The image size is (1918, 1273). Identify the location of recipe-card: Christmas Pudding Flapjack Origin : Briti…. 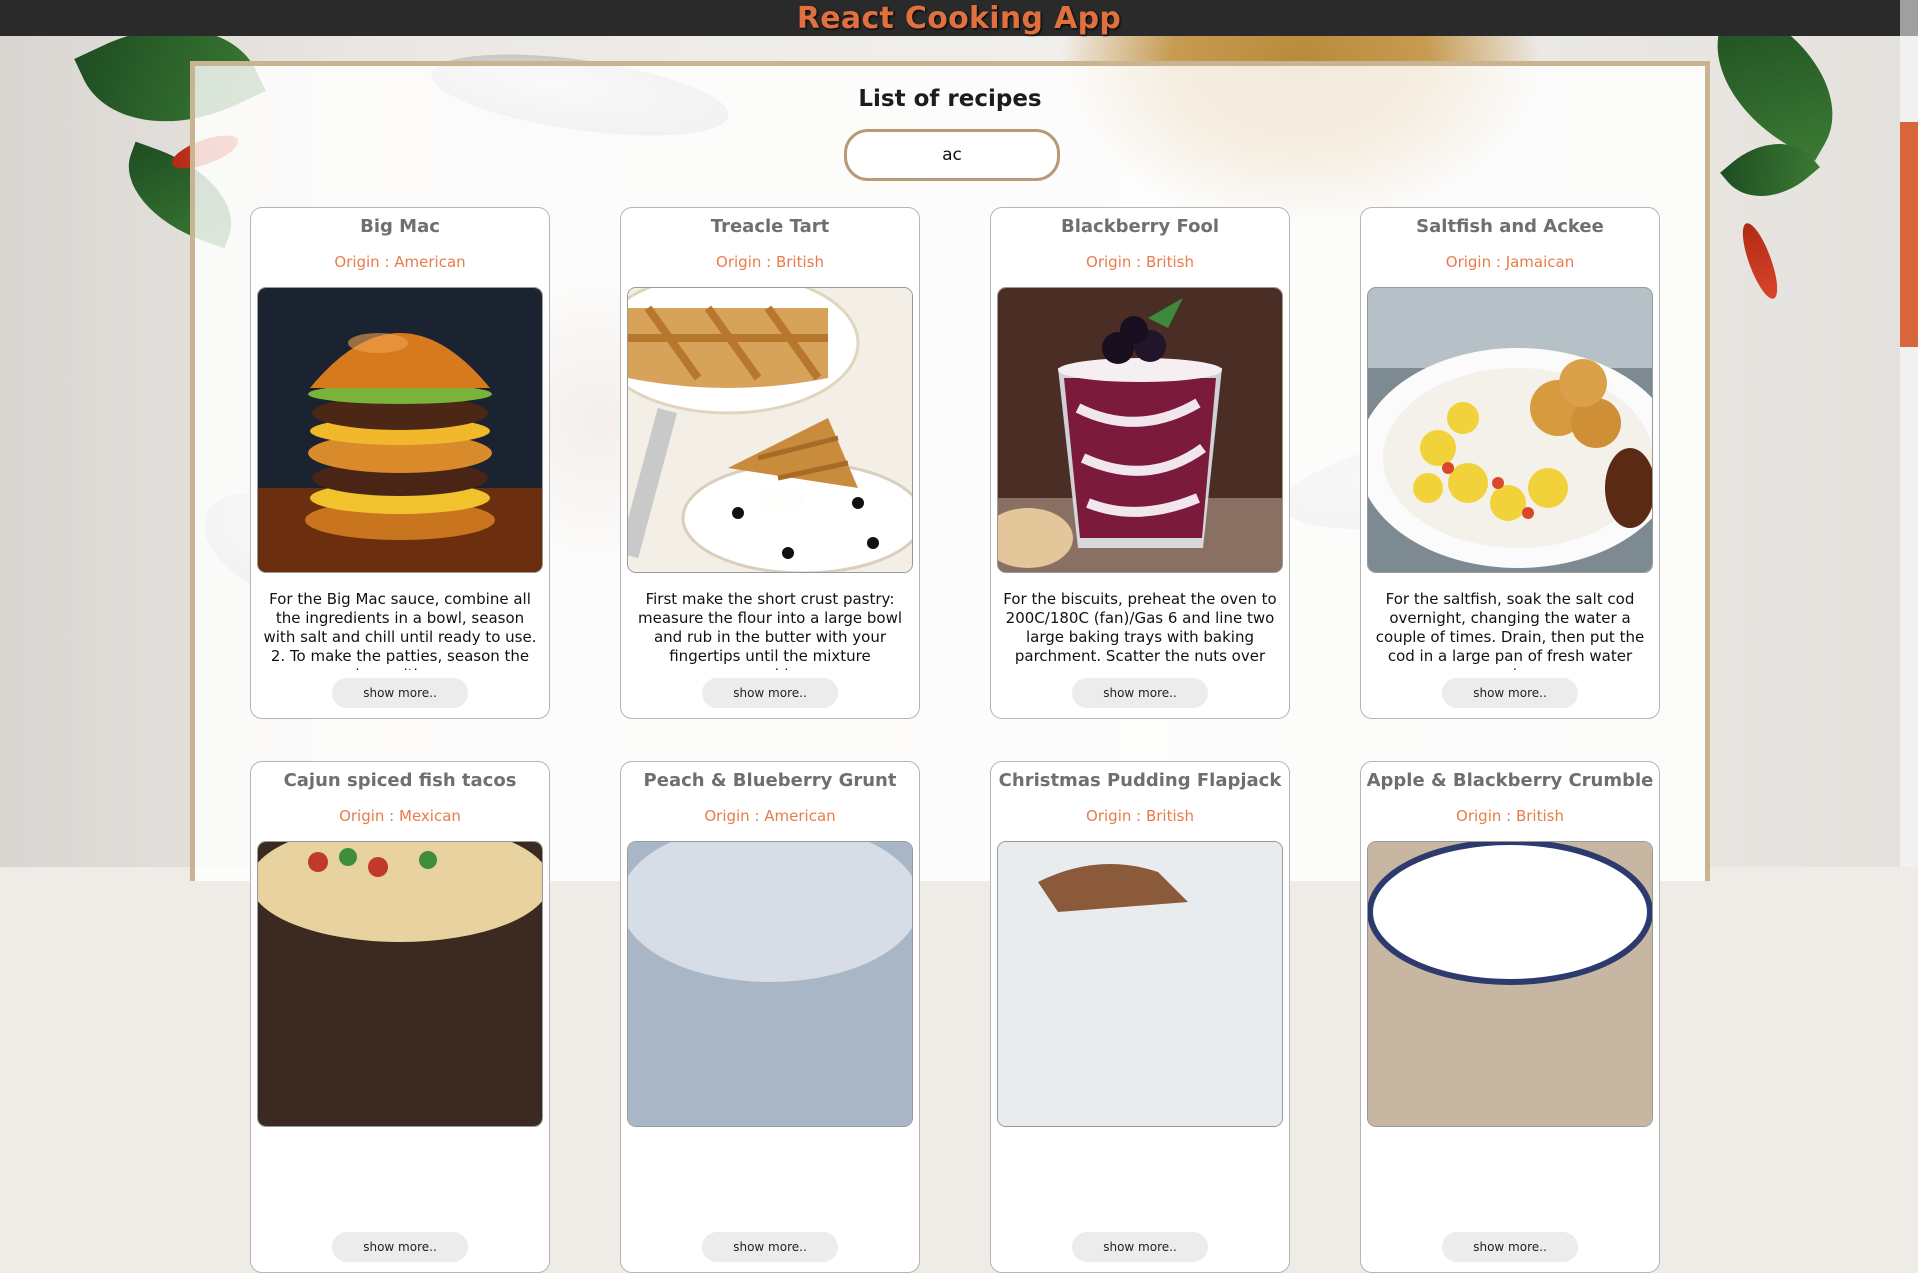
(1140, 1017).